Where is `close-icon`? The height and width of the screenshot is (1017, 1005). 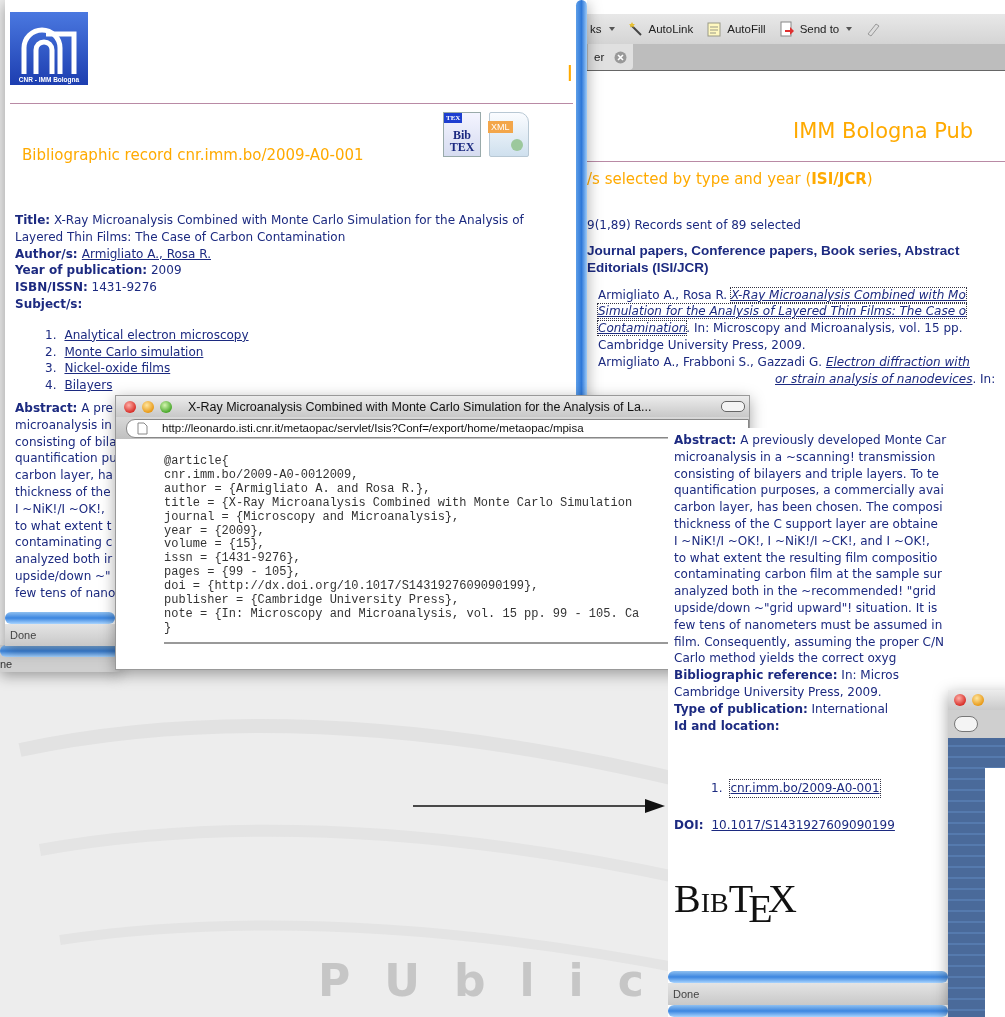
close-icon is located at coordinates (621, 57).